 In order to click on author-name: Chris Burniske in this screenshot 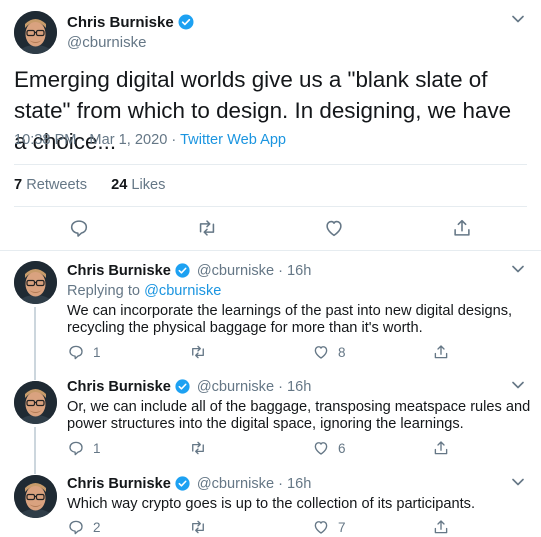, I will do `click(120, 22)`.